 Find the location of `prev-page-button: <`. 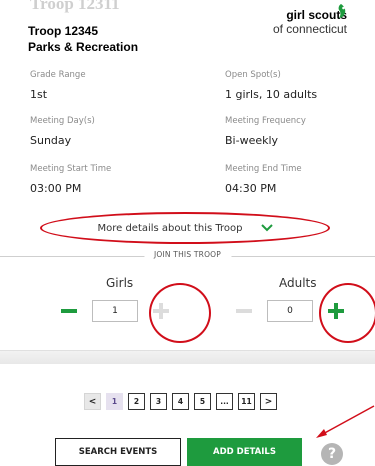

prev-page-button: < is located at coordinates (92, 401).